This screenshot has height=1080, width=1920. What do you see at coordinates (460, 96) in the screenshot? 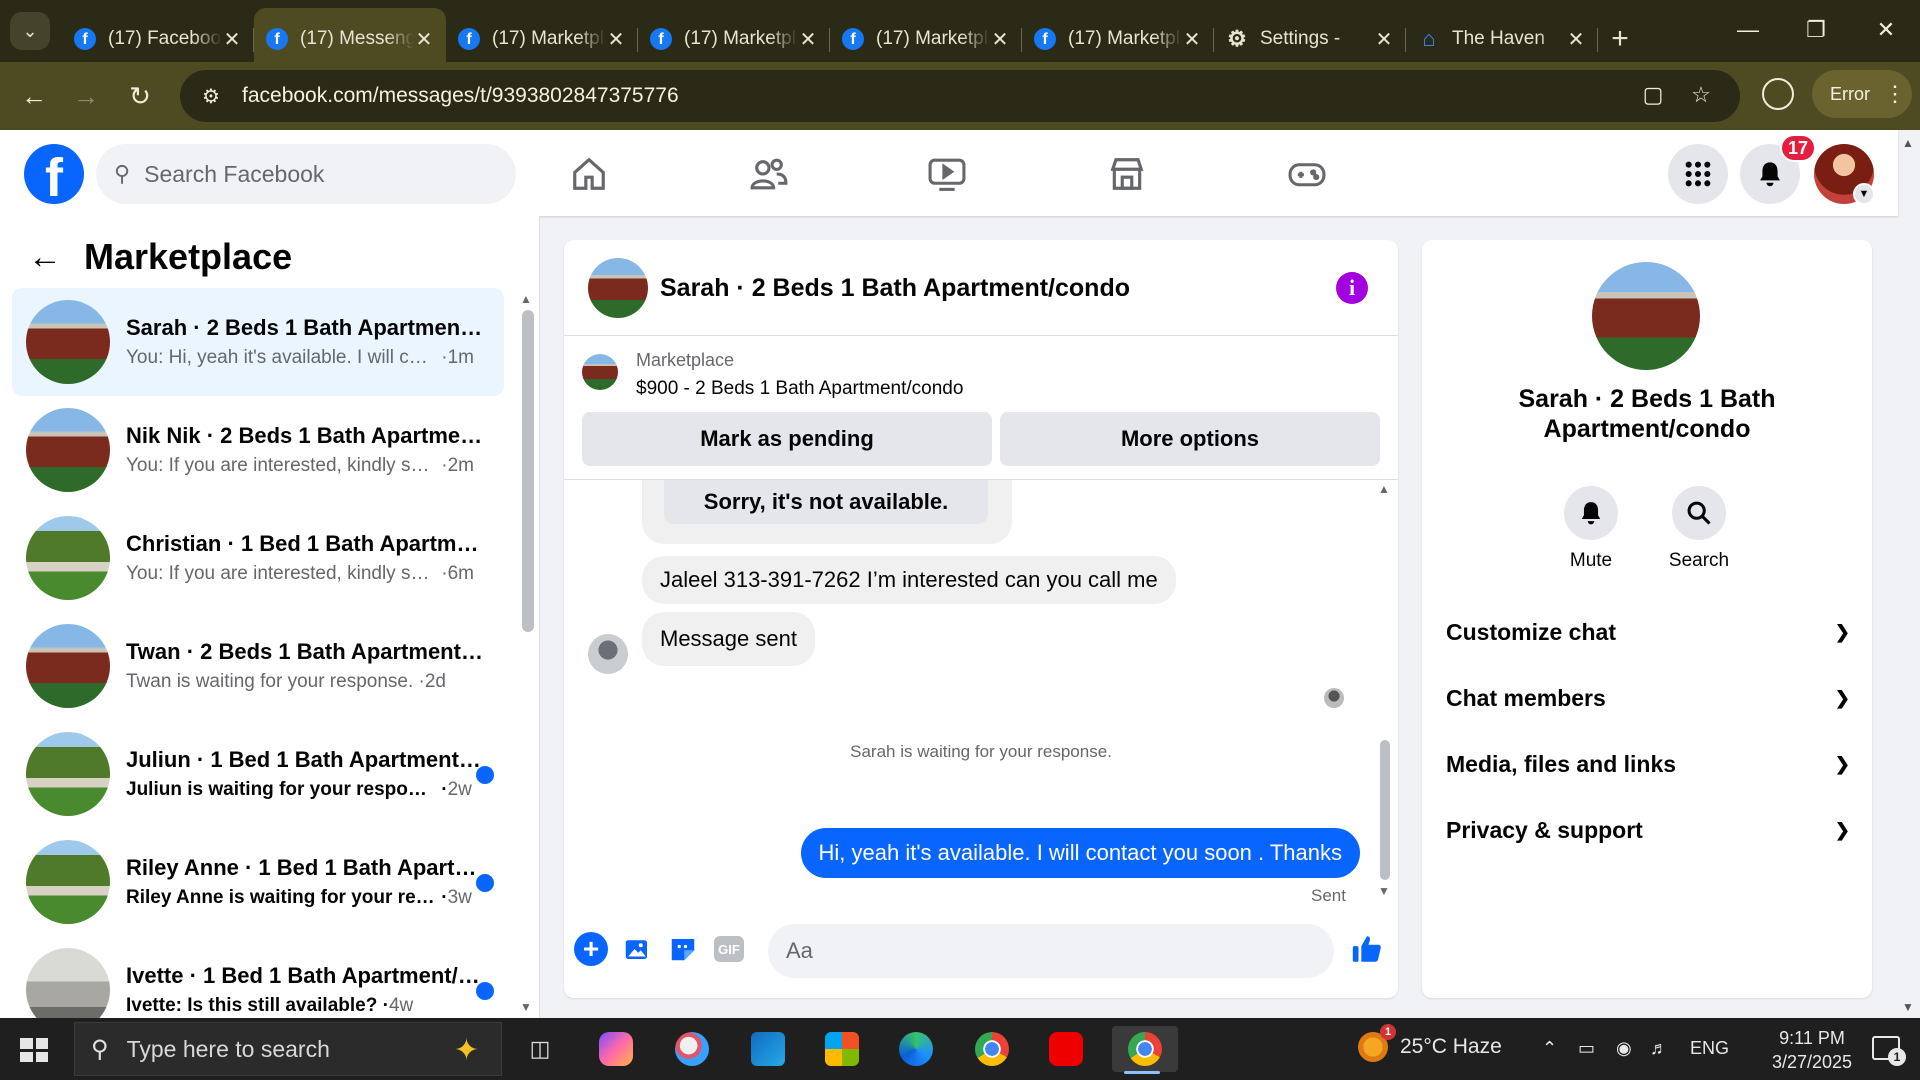
I see `url-text: facebook.com/messages/t/9393802847375776` at bounding box center [460, 96].